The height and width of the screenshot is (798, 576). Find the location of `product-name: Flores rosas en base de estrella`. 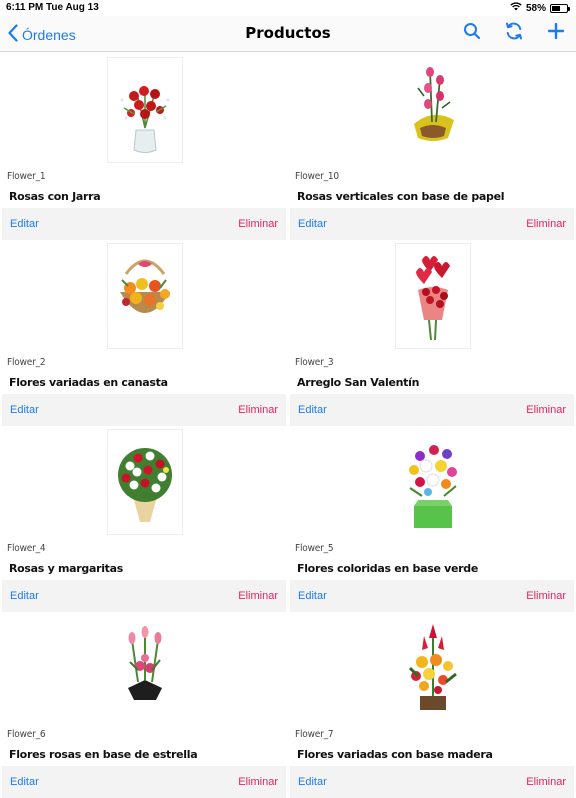

product-name: Flores rosas en base de estrella is located at coordinates (103, 754).